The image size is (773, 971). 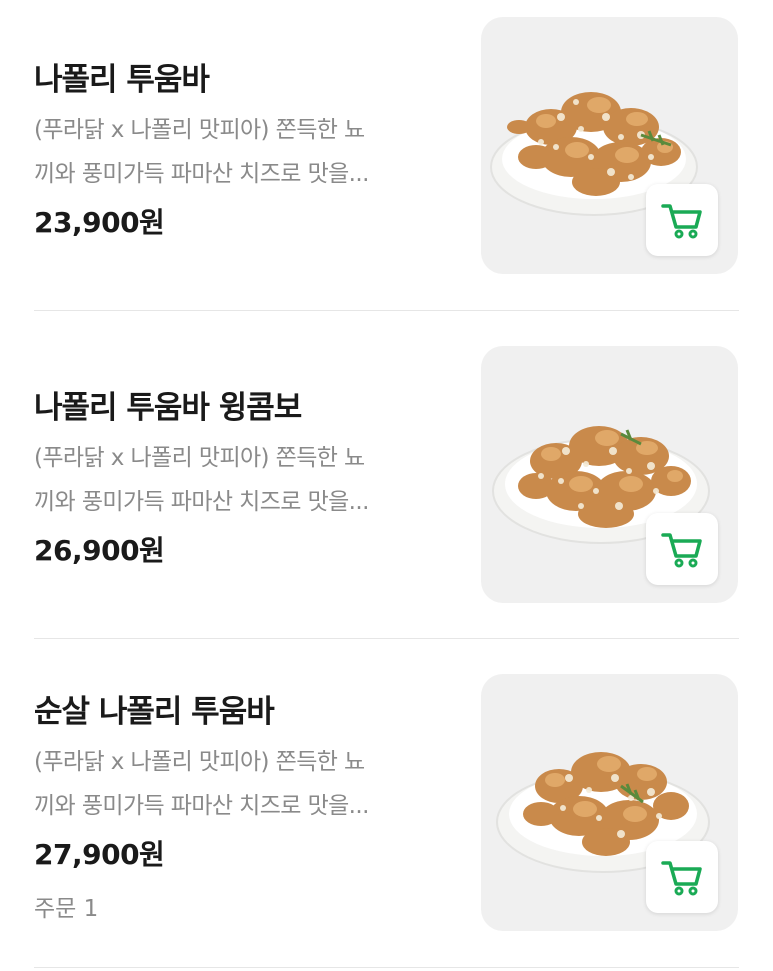 I want to click on menu-item-price: 23,900원, so click(x=99, y=222).